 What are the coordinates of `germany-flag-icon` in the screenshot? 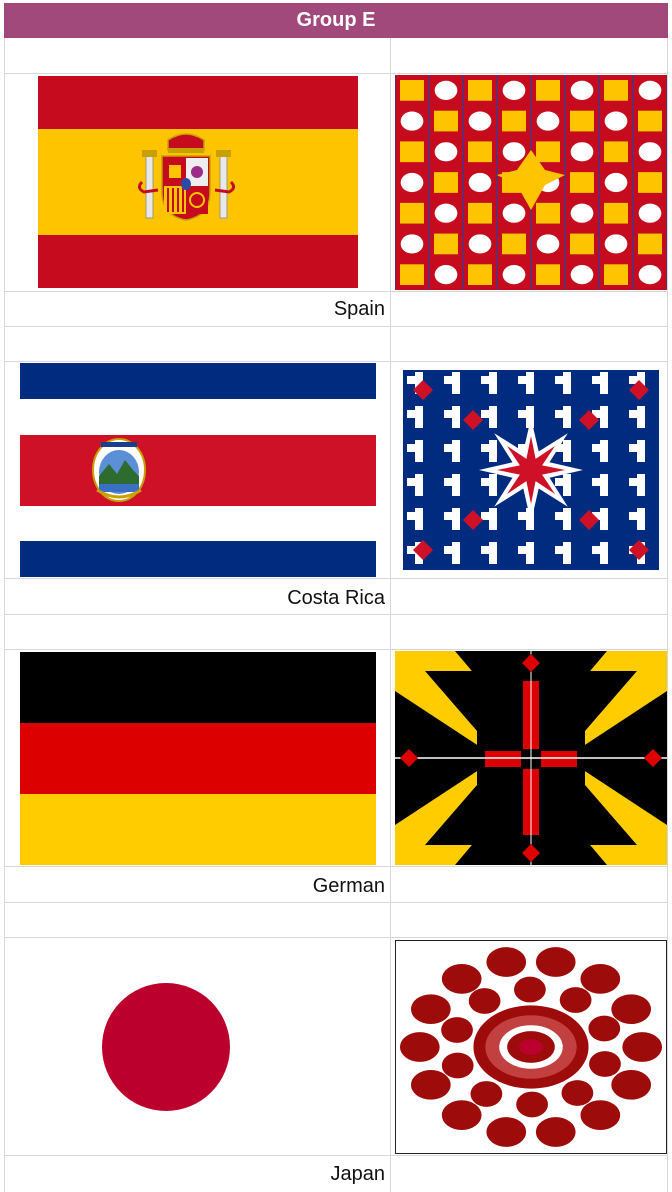 It's located at (198, 758).